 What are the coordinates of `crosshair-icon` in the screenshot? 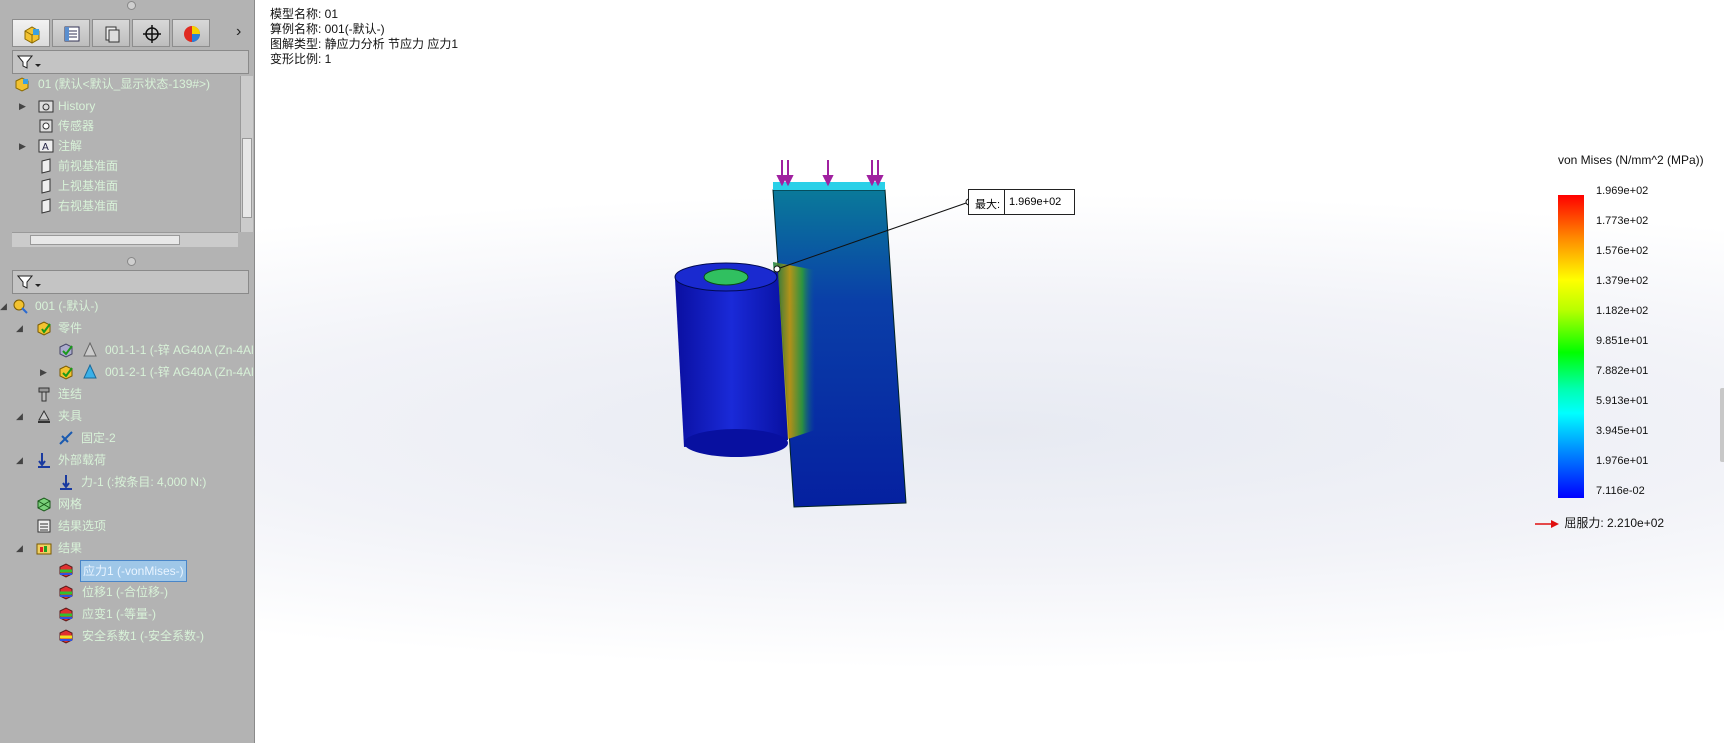 It's located at (152, 34).